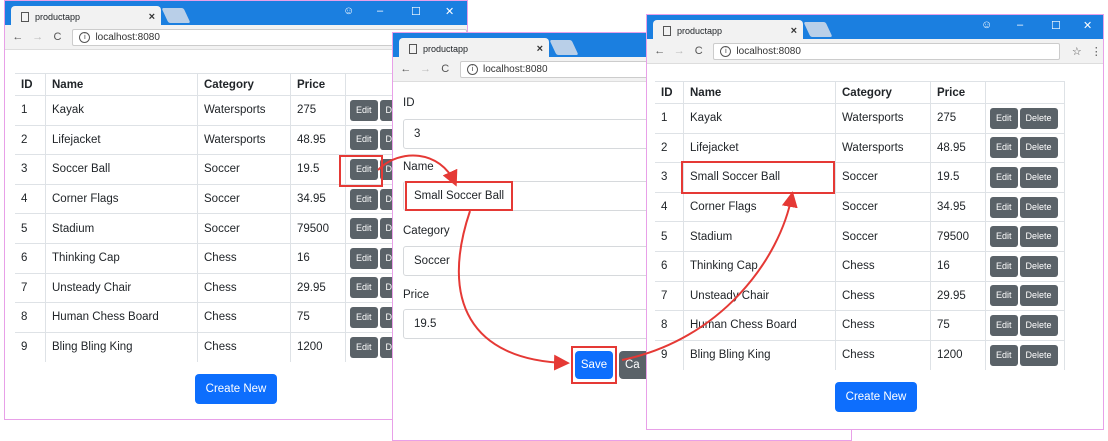  What do you see at coordinates (121, 110) in the screenshot?
I see `cell-name: Kayak` at bounding box center [121, 110].